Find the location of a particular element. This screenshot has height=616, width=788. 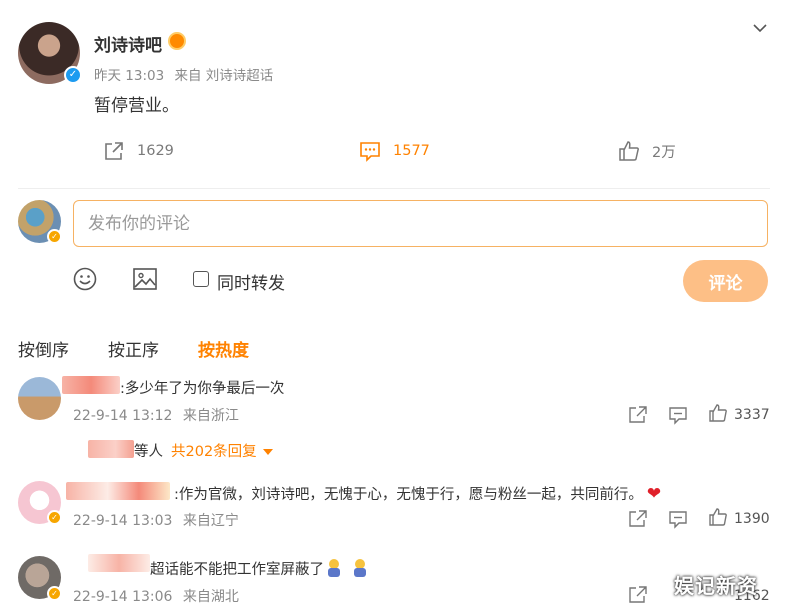

tab-by-popularity: 按热度 is located at coordinates (223, 348).